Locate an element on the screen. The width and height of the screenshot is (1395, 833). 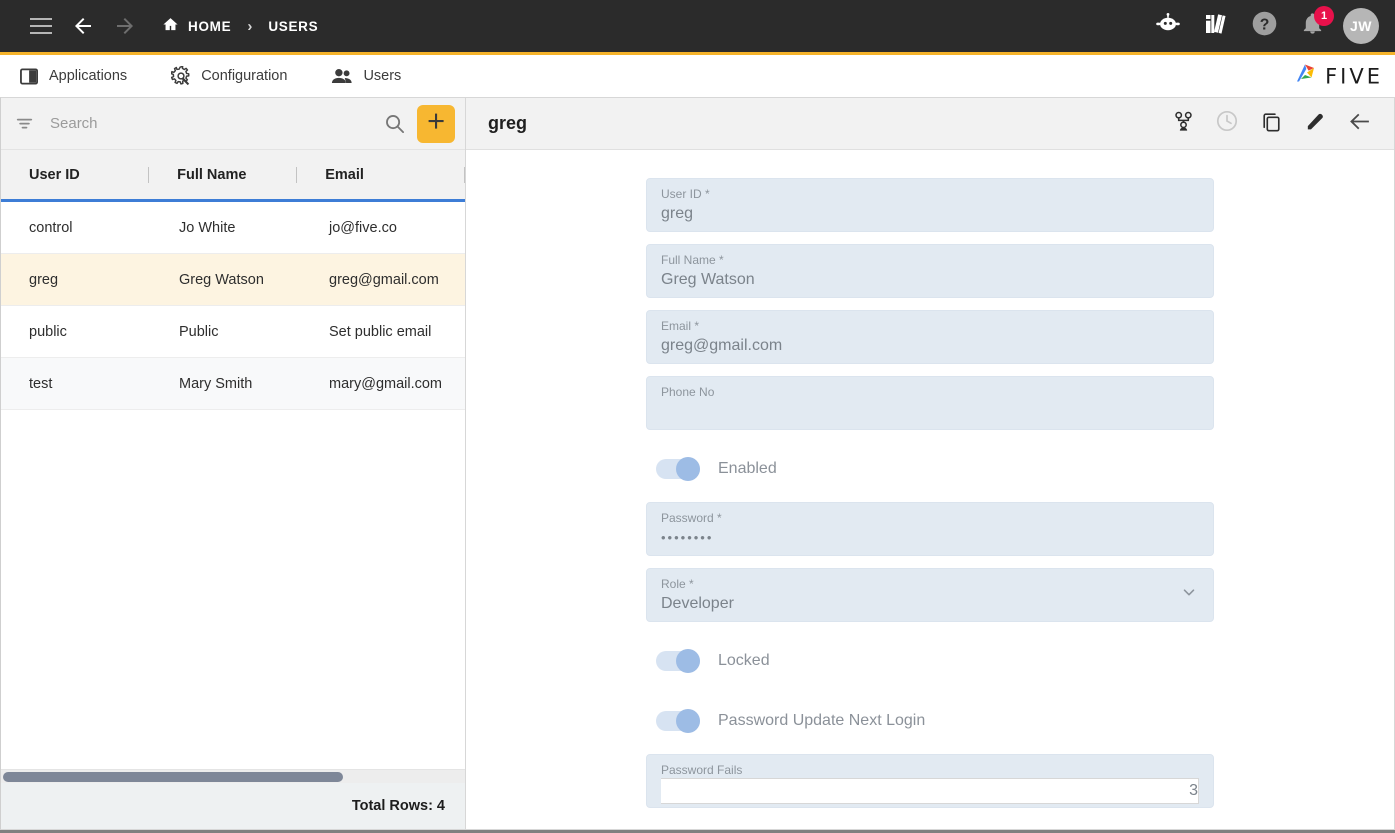
chat-bot-button is located at coordinates (1168, 26).